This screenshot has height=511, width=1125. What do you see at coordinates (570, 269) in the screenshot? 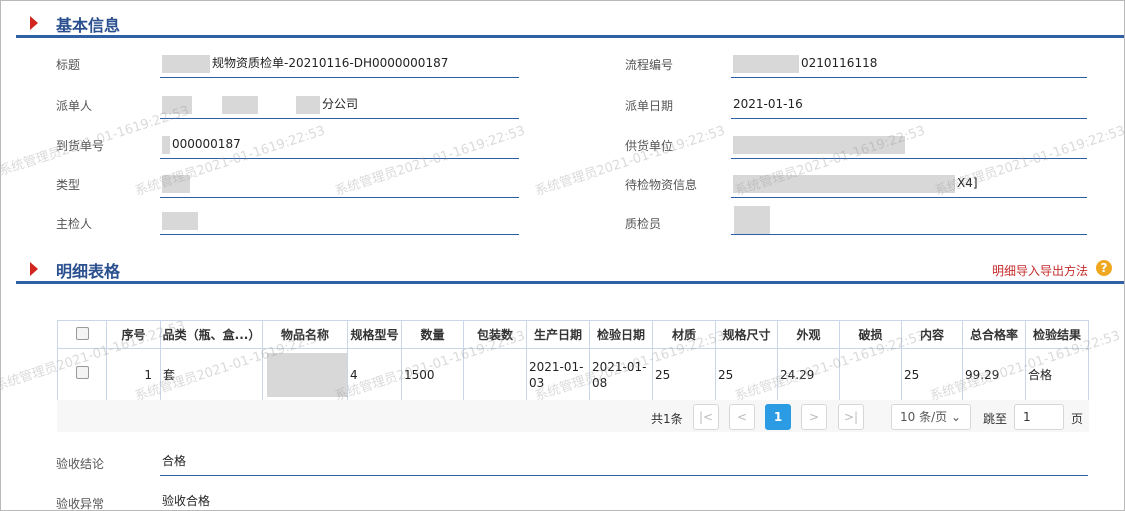
I see `detail-header: 明细表格 明细导入导出方法 ?` at bounding box center [570, 269].